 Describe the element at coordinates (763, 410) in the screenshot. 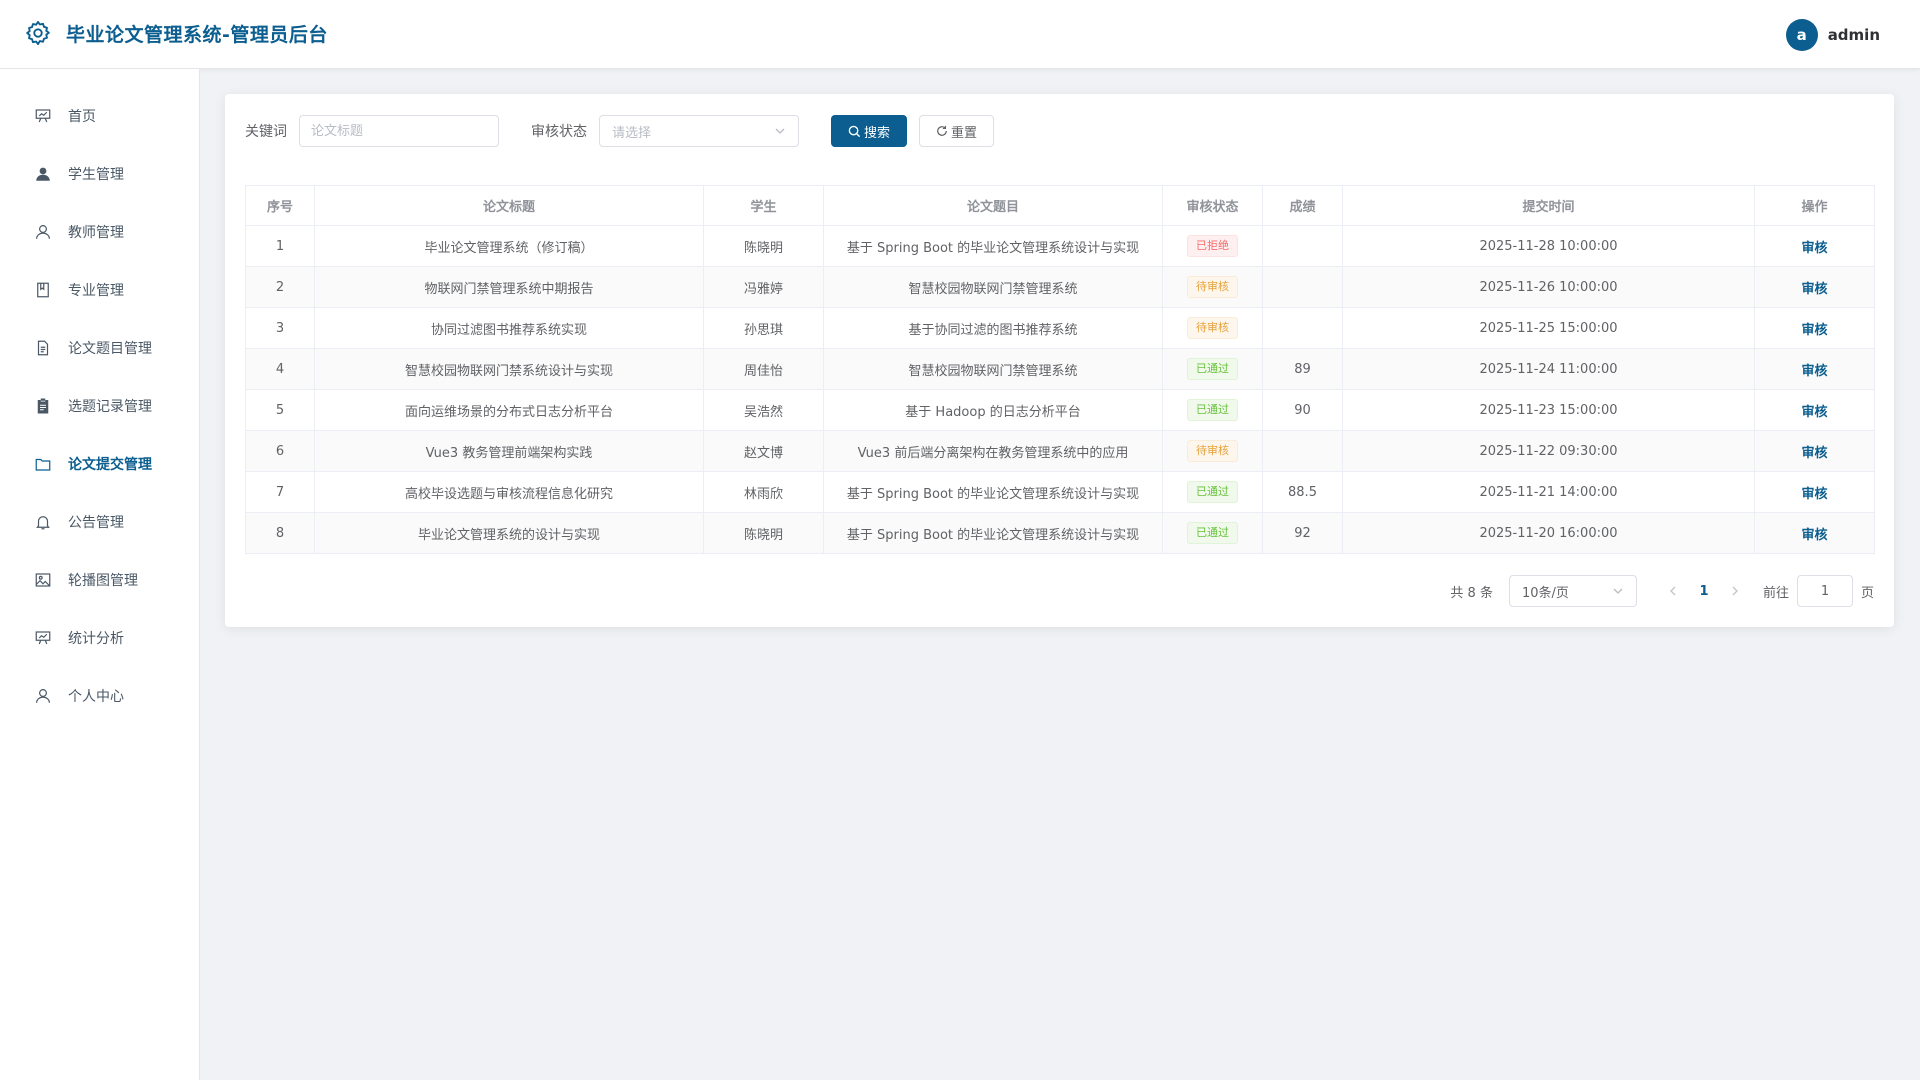

I see `cell-student: 吴浩然` at that location.